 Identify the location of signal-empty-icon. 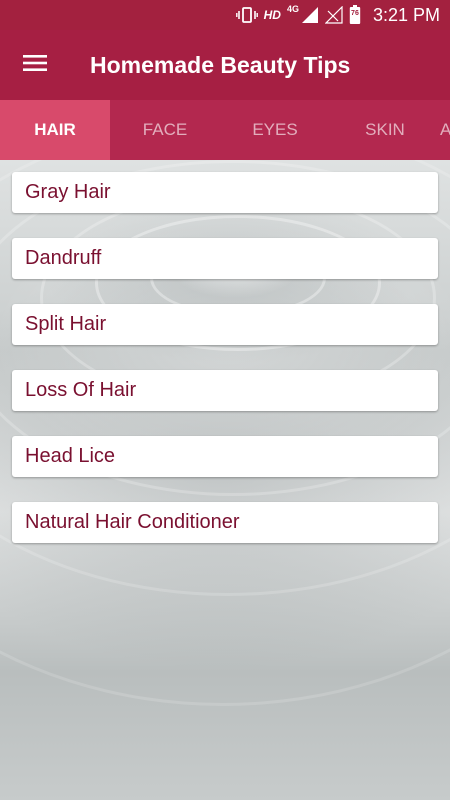
(333, 15).